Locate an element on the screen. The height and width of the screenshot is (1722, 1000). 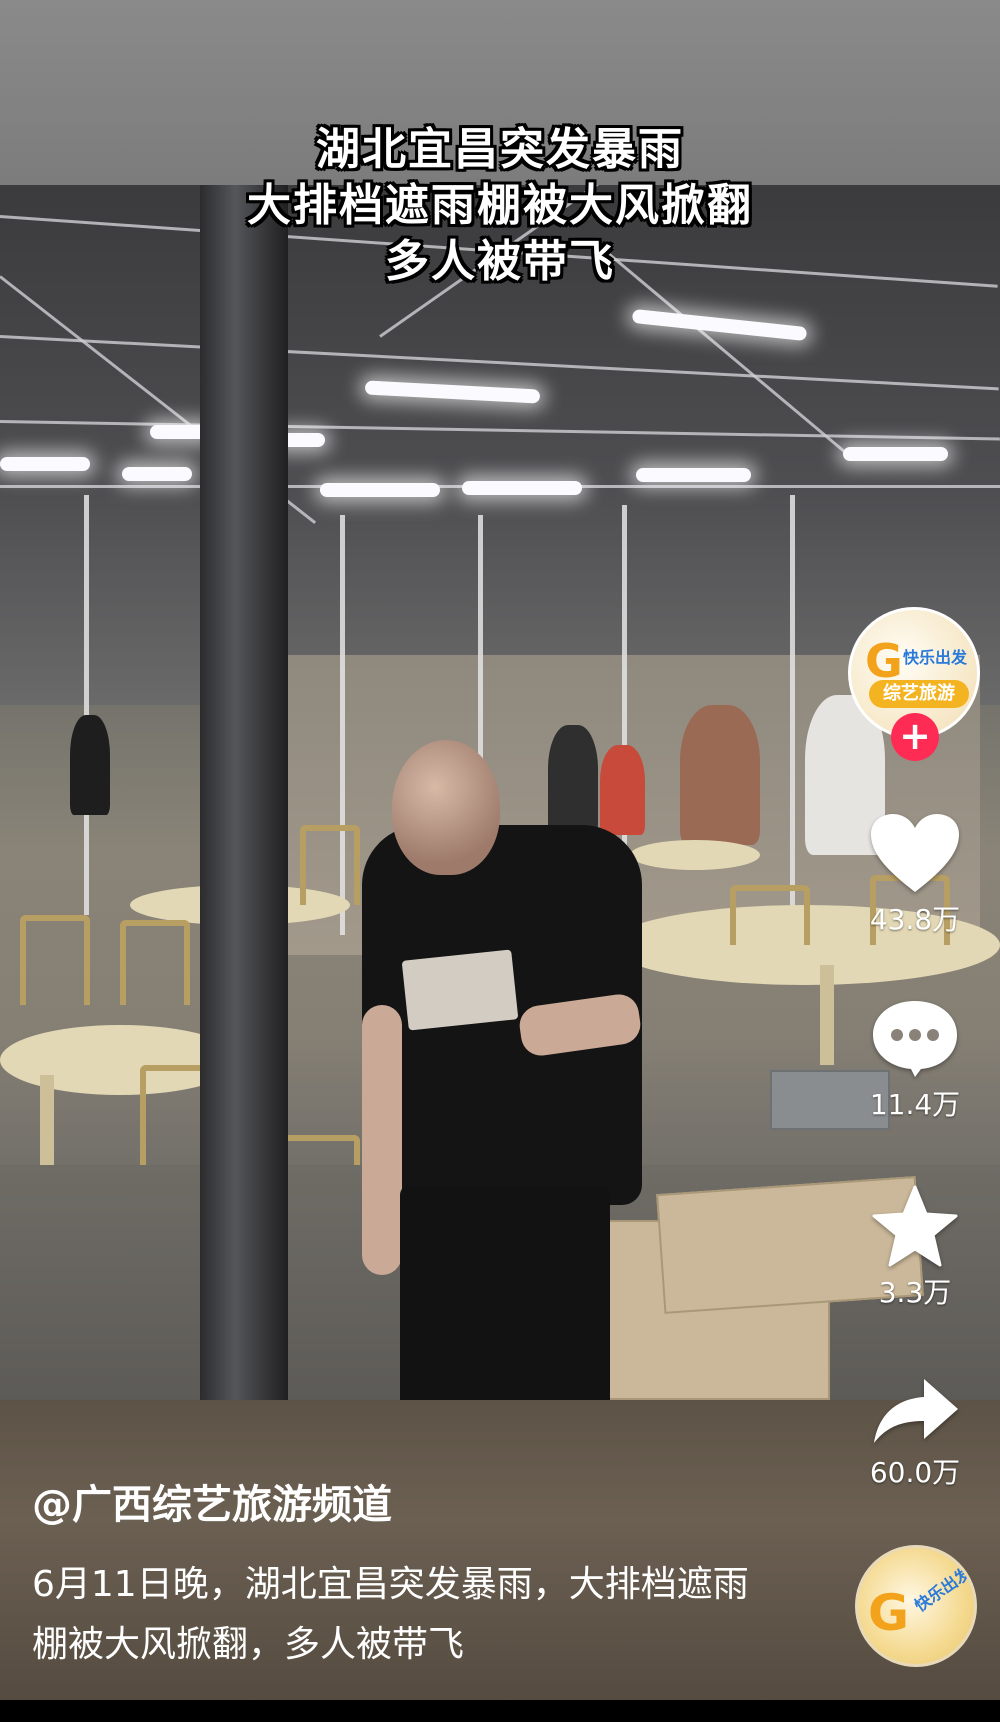
man-shorts is located at coordinates (505, 1292).